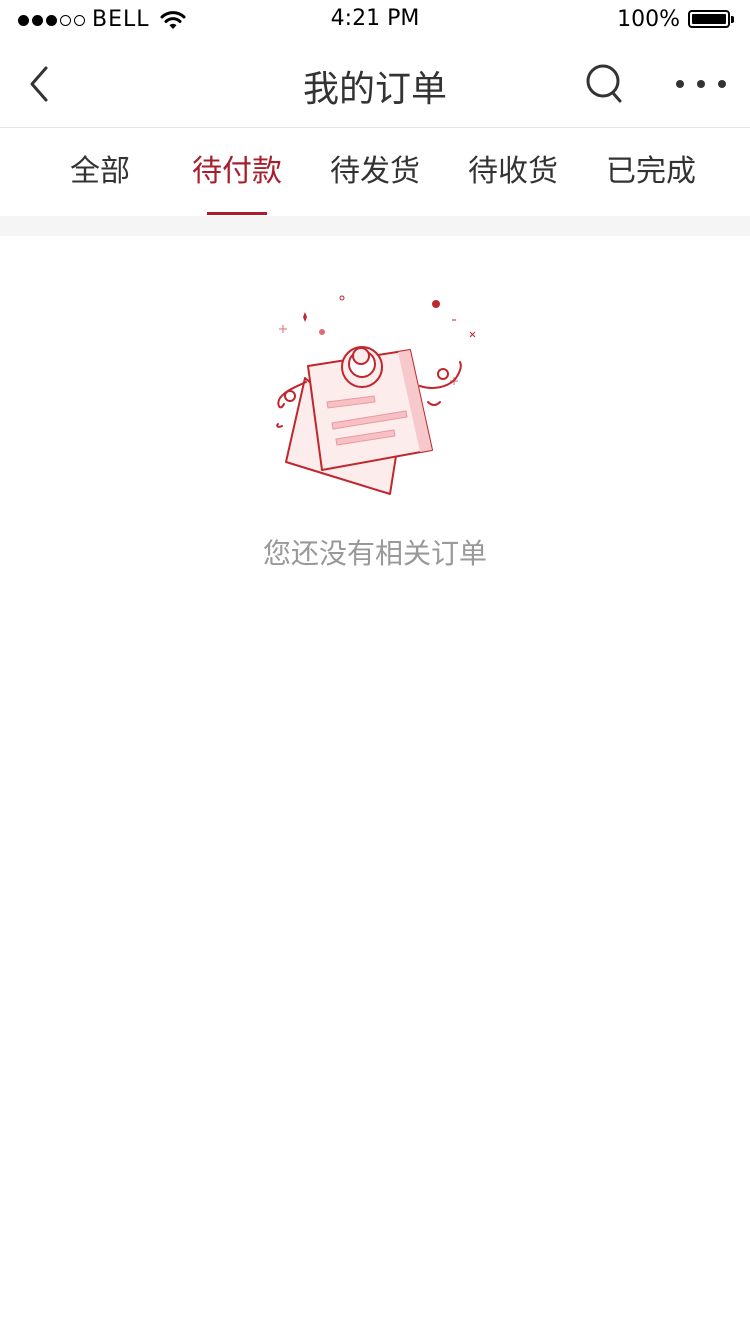 The width and height of the screenshot is (750, 1334). I want to click on empty-state-message: 您还没有相关订单, so click(374, 553).